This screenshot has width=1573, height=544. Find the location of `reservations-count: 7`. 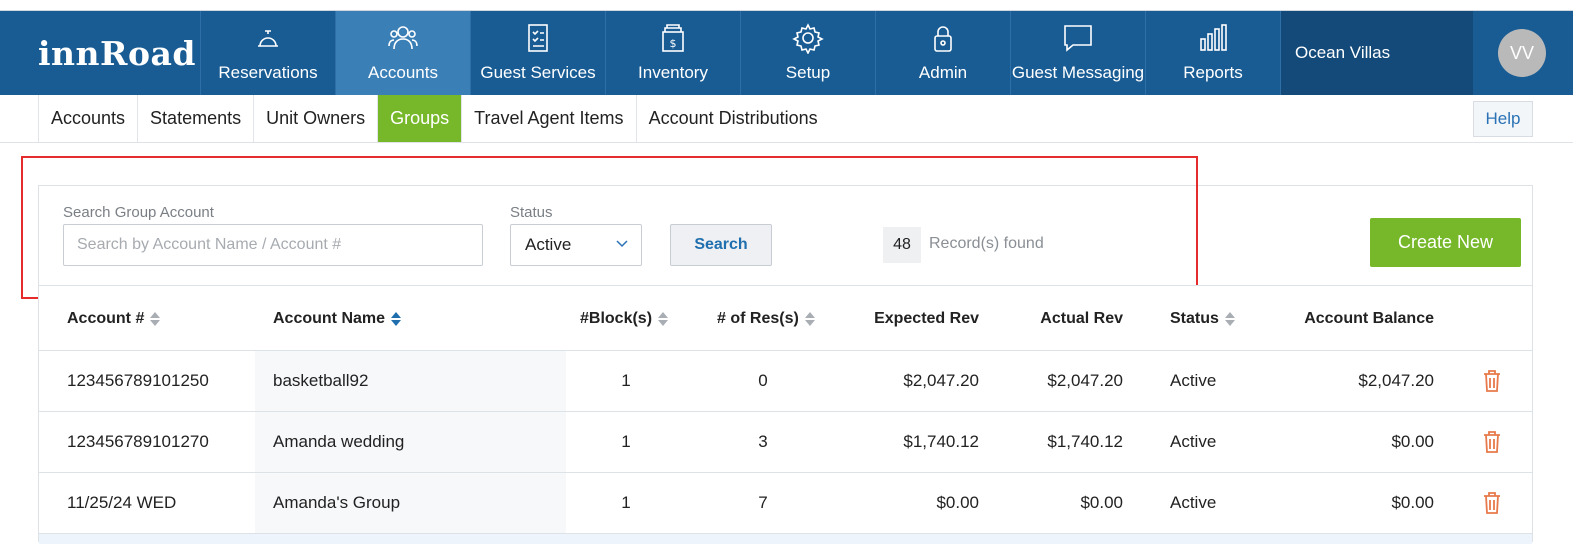

reservations-count: 7 is located at coordinates (763, 502).